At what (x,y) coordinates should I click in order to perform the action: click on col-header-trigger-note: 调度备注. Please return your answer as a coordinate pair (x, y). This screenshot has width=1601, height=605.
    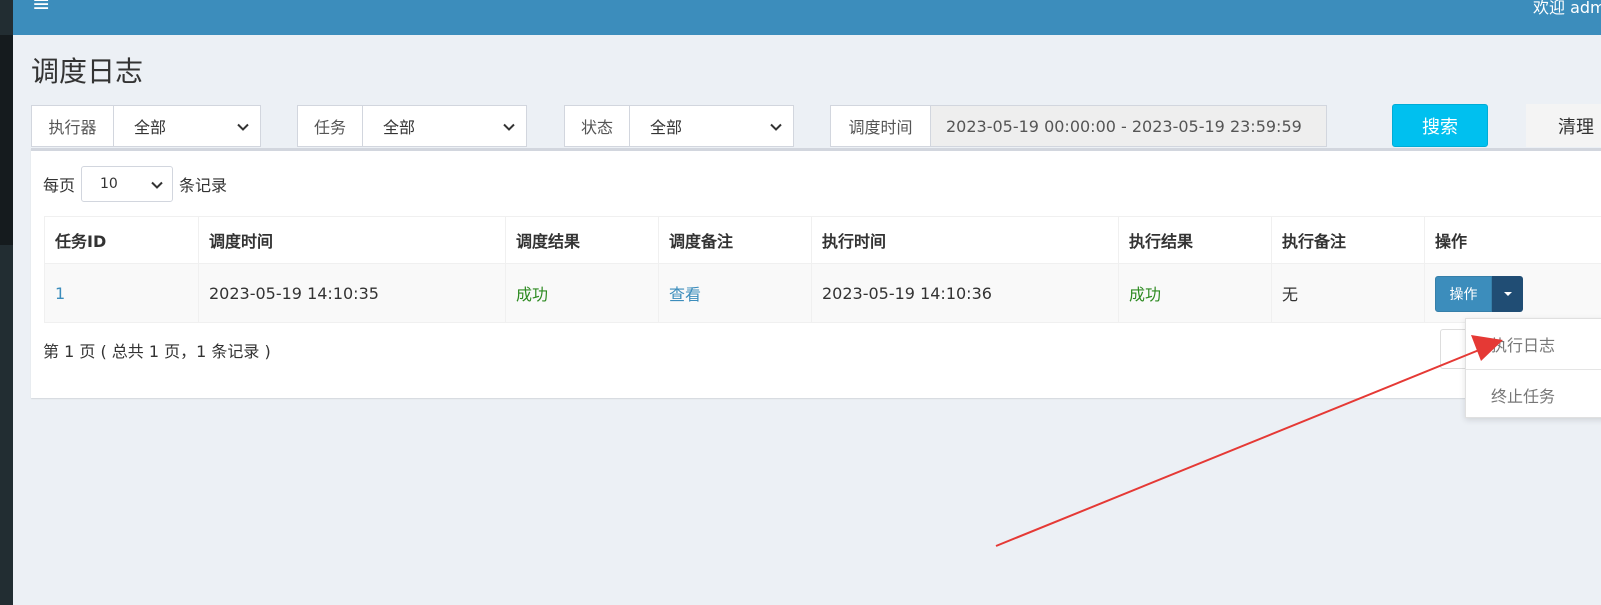
    Looking at the image, I should click on (735, 240).